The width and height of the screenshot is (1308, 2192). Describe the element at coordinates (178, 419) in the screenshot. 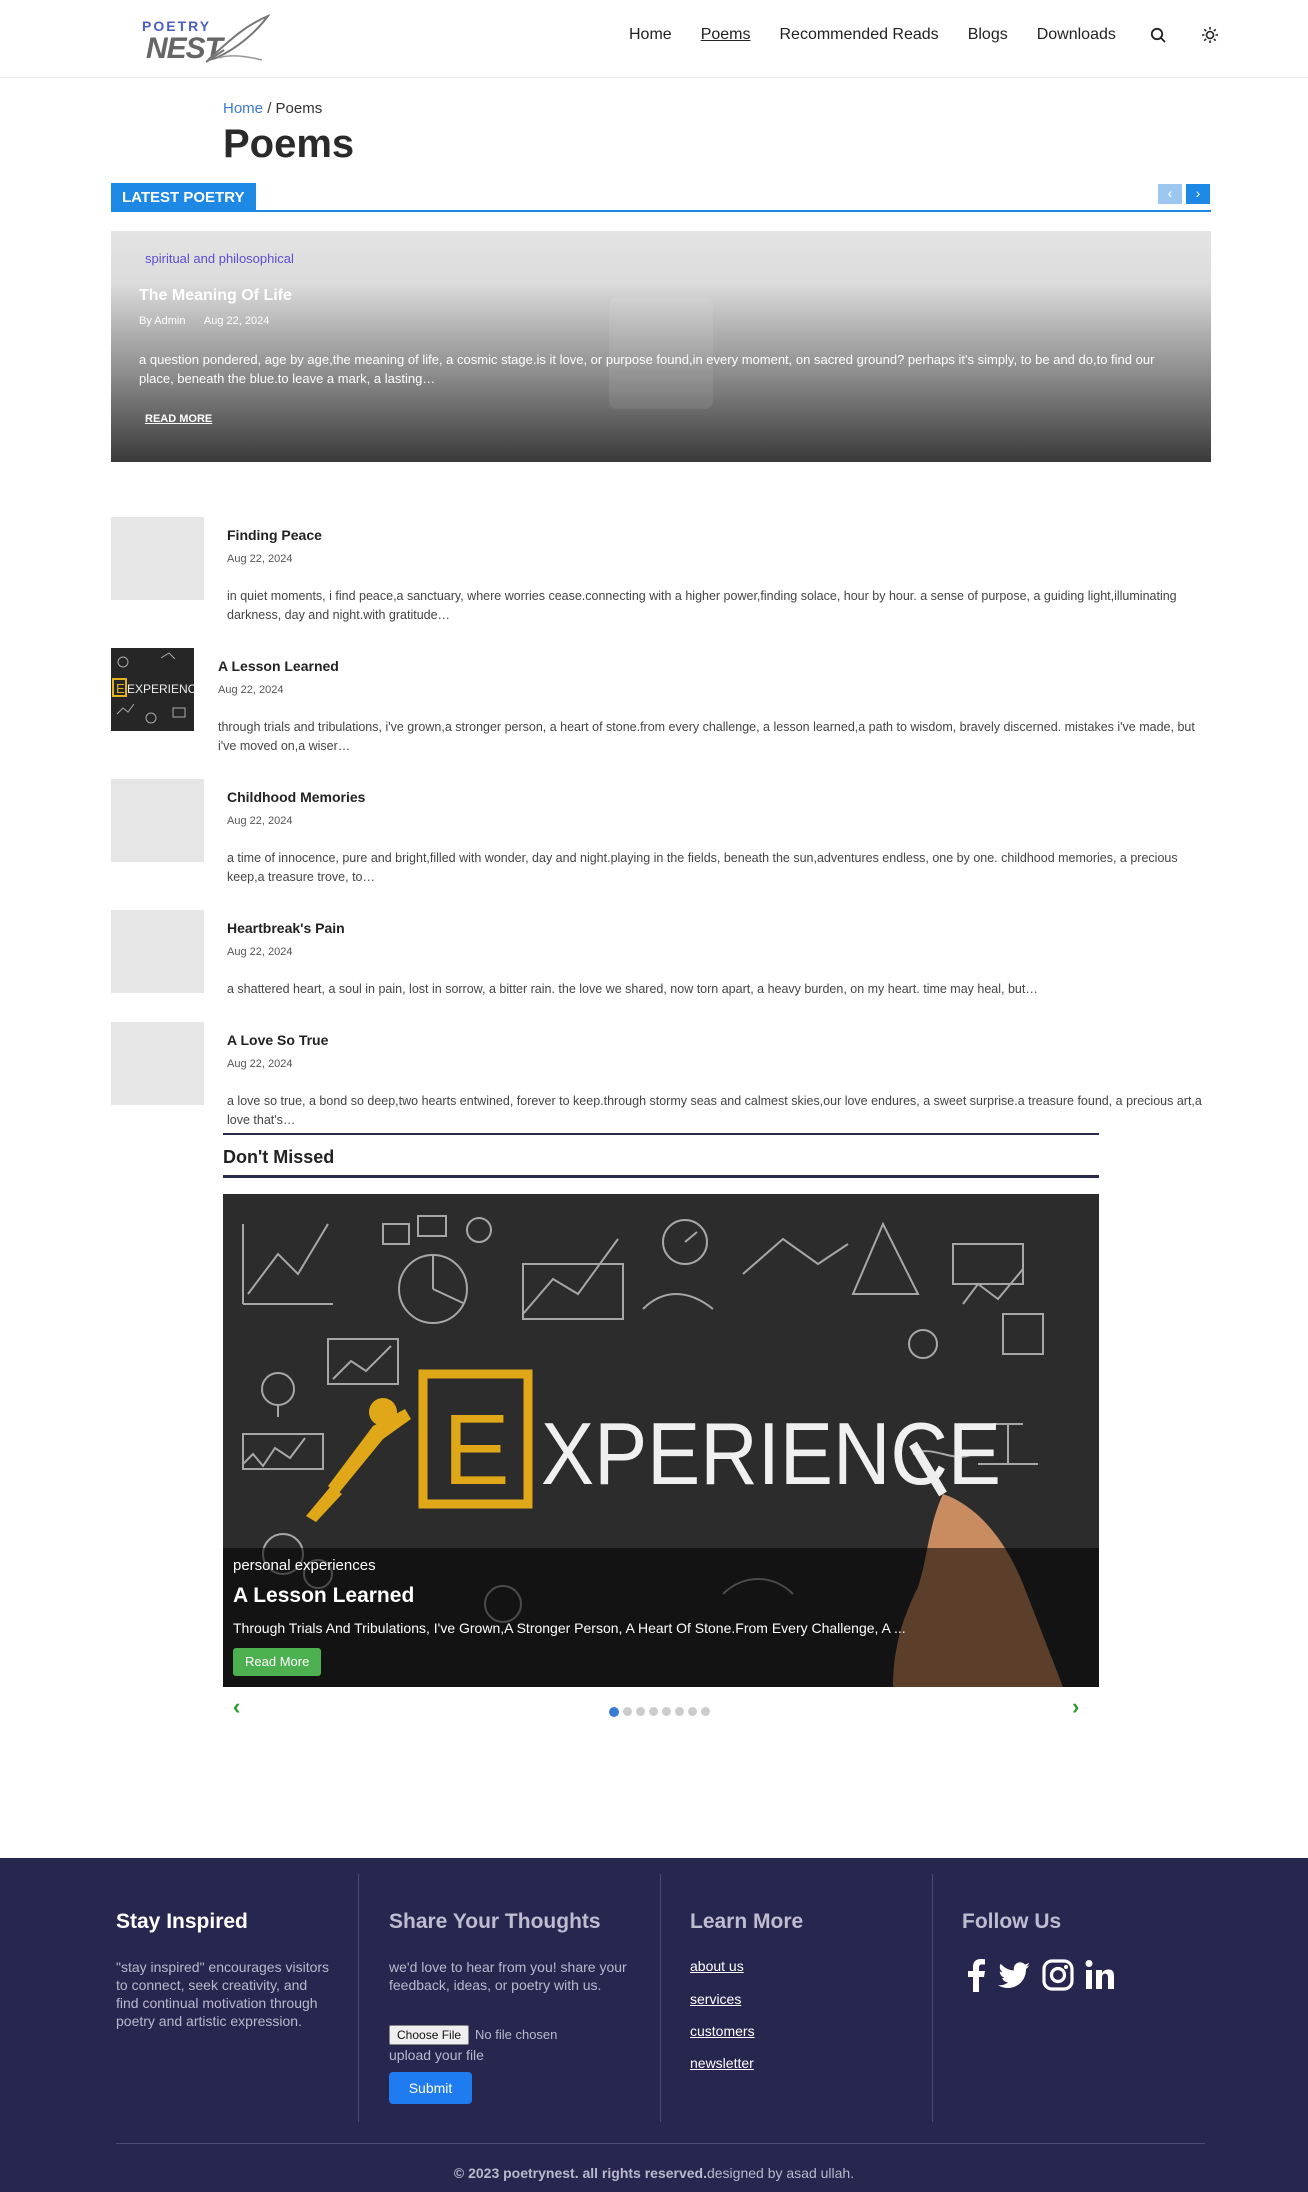

I see `hero-read-more-link: READ MORE` at that location.